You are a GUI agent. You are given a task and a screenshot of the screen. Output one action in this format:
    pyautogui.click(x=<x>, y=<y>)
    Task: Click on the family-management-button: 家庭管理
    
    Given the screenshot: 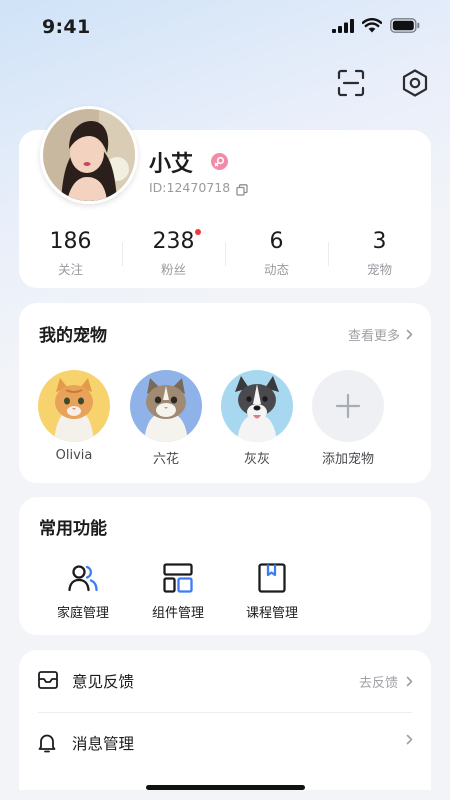 What is the action you would take?
    pyautogui.click(x=83, y=591)
    